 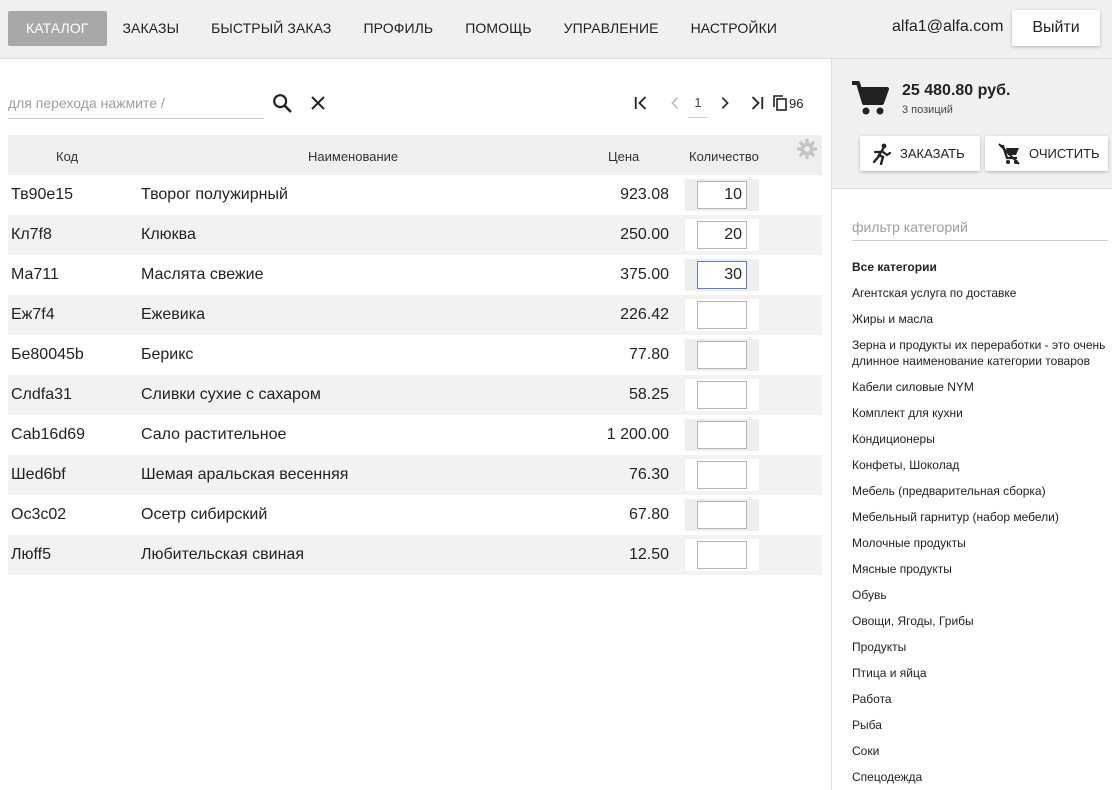 What do you see at coordinates (271, 28) in the screenshot?
I see `nav-item-quick-order: БЫСТРЫЙ ЗАКАЗ` at bounding box center [271, 28].